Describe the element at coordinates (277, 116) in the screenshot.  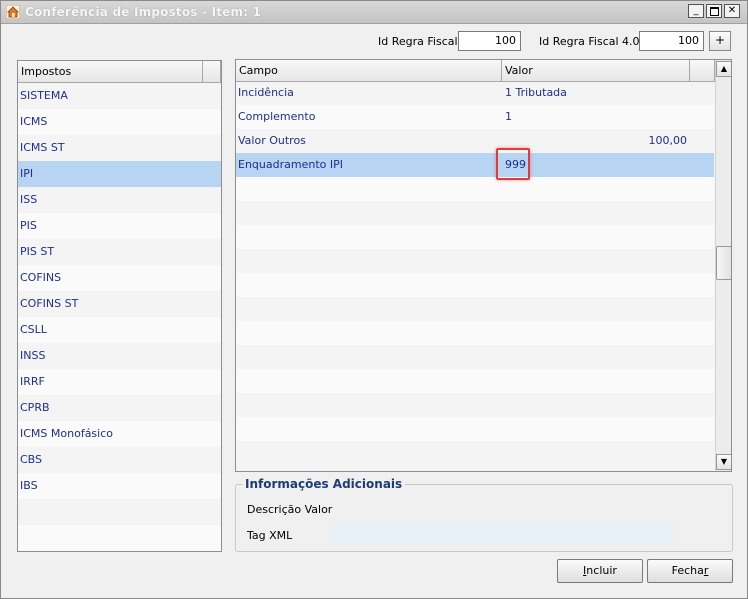
I see `campo-cell: Complemento` at that location.